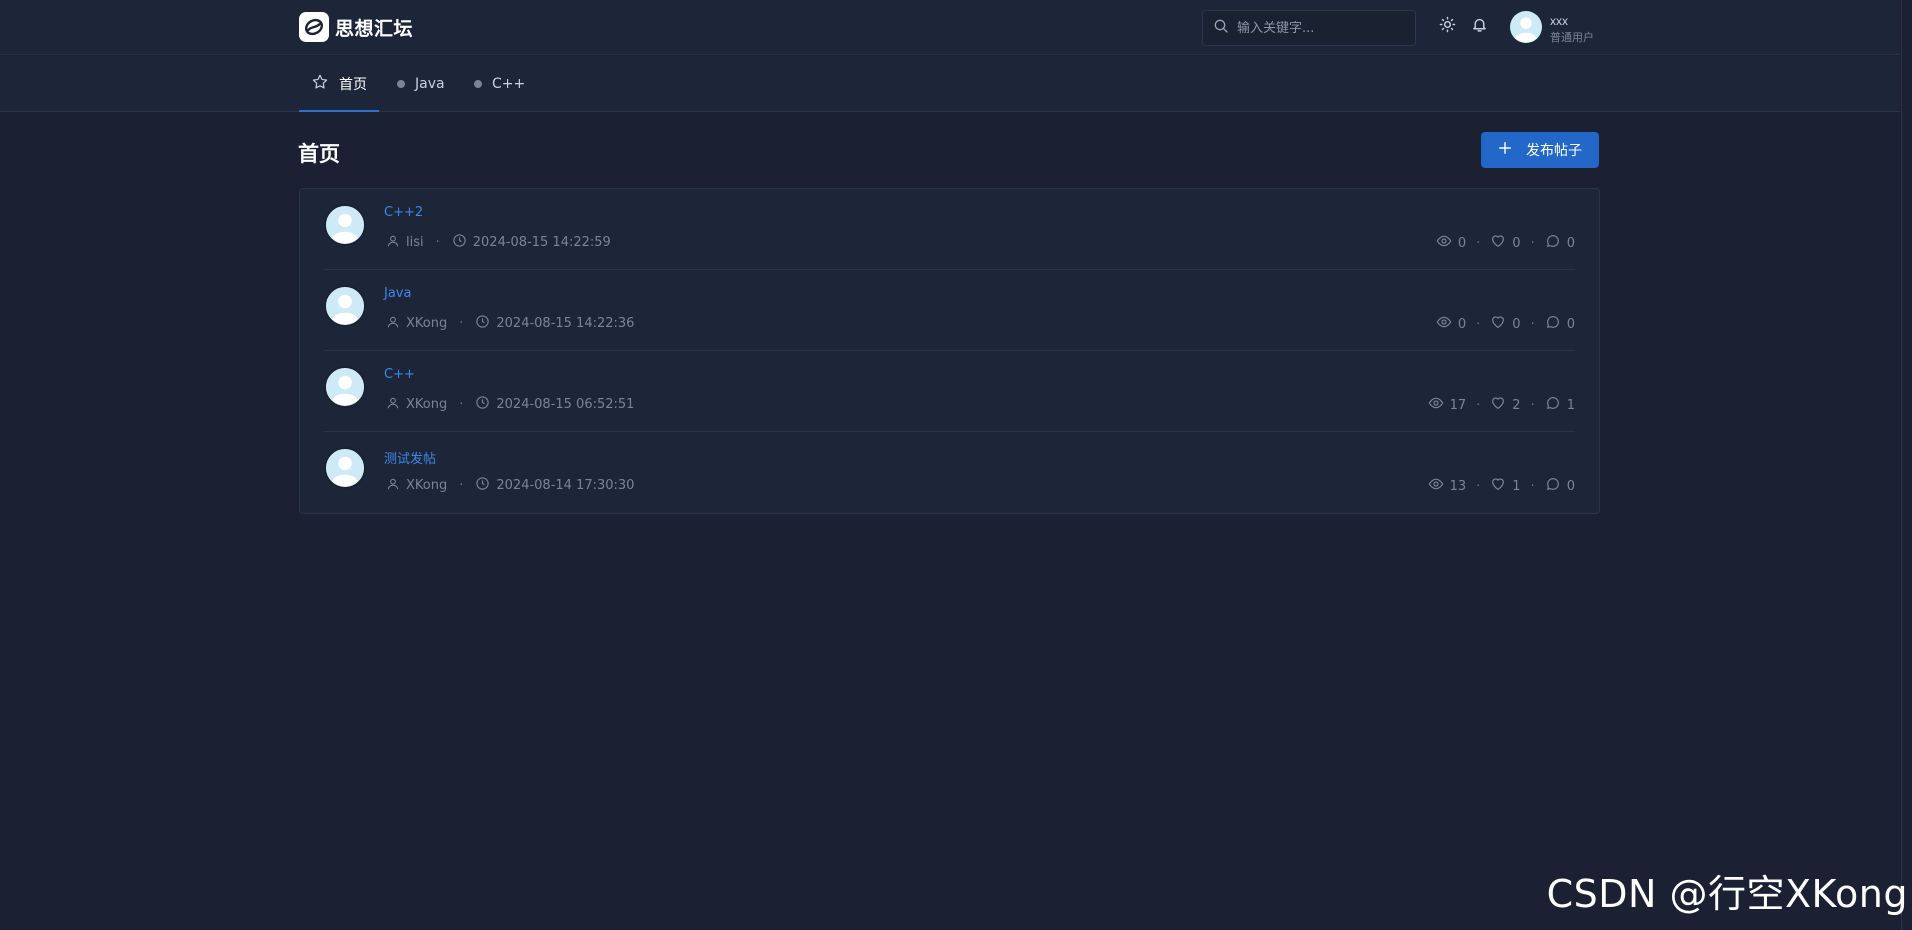 This screenshot has width=1912, height=930. I want to click on search-box, so click(1309, 28).